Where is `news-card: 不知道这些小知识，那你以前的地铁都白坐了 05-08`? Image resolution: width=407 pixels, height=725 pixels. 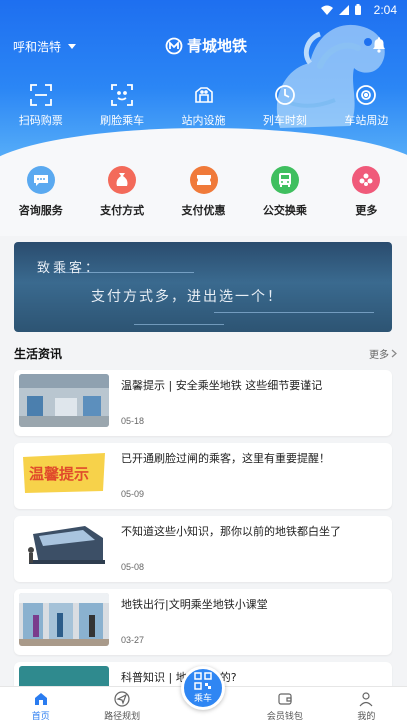
news-card: 不知道这些小知识，那你以前的地铁都白坐了 05-08 is located at coordinates (203, 549).